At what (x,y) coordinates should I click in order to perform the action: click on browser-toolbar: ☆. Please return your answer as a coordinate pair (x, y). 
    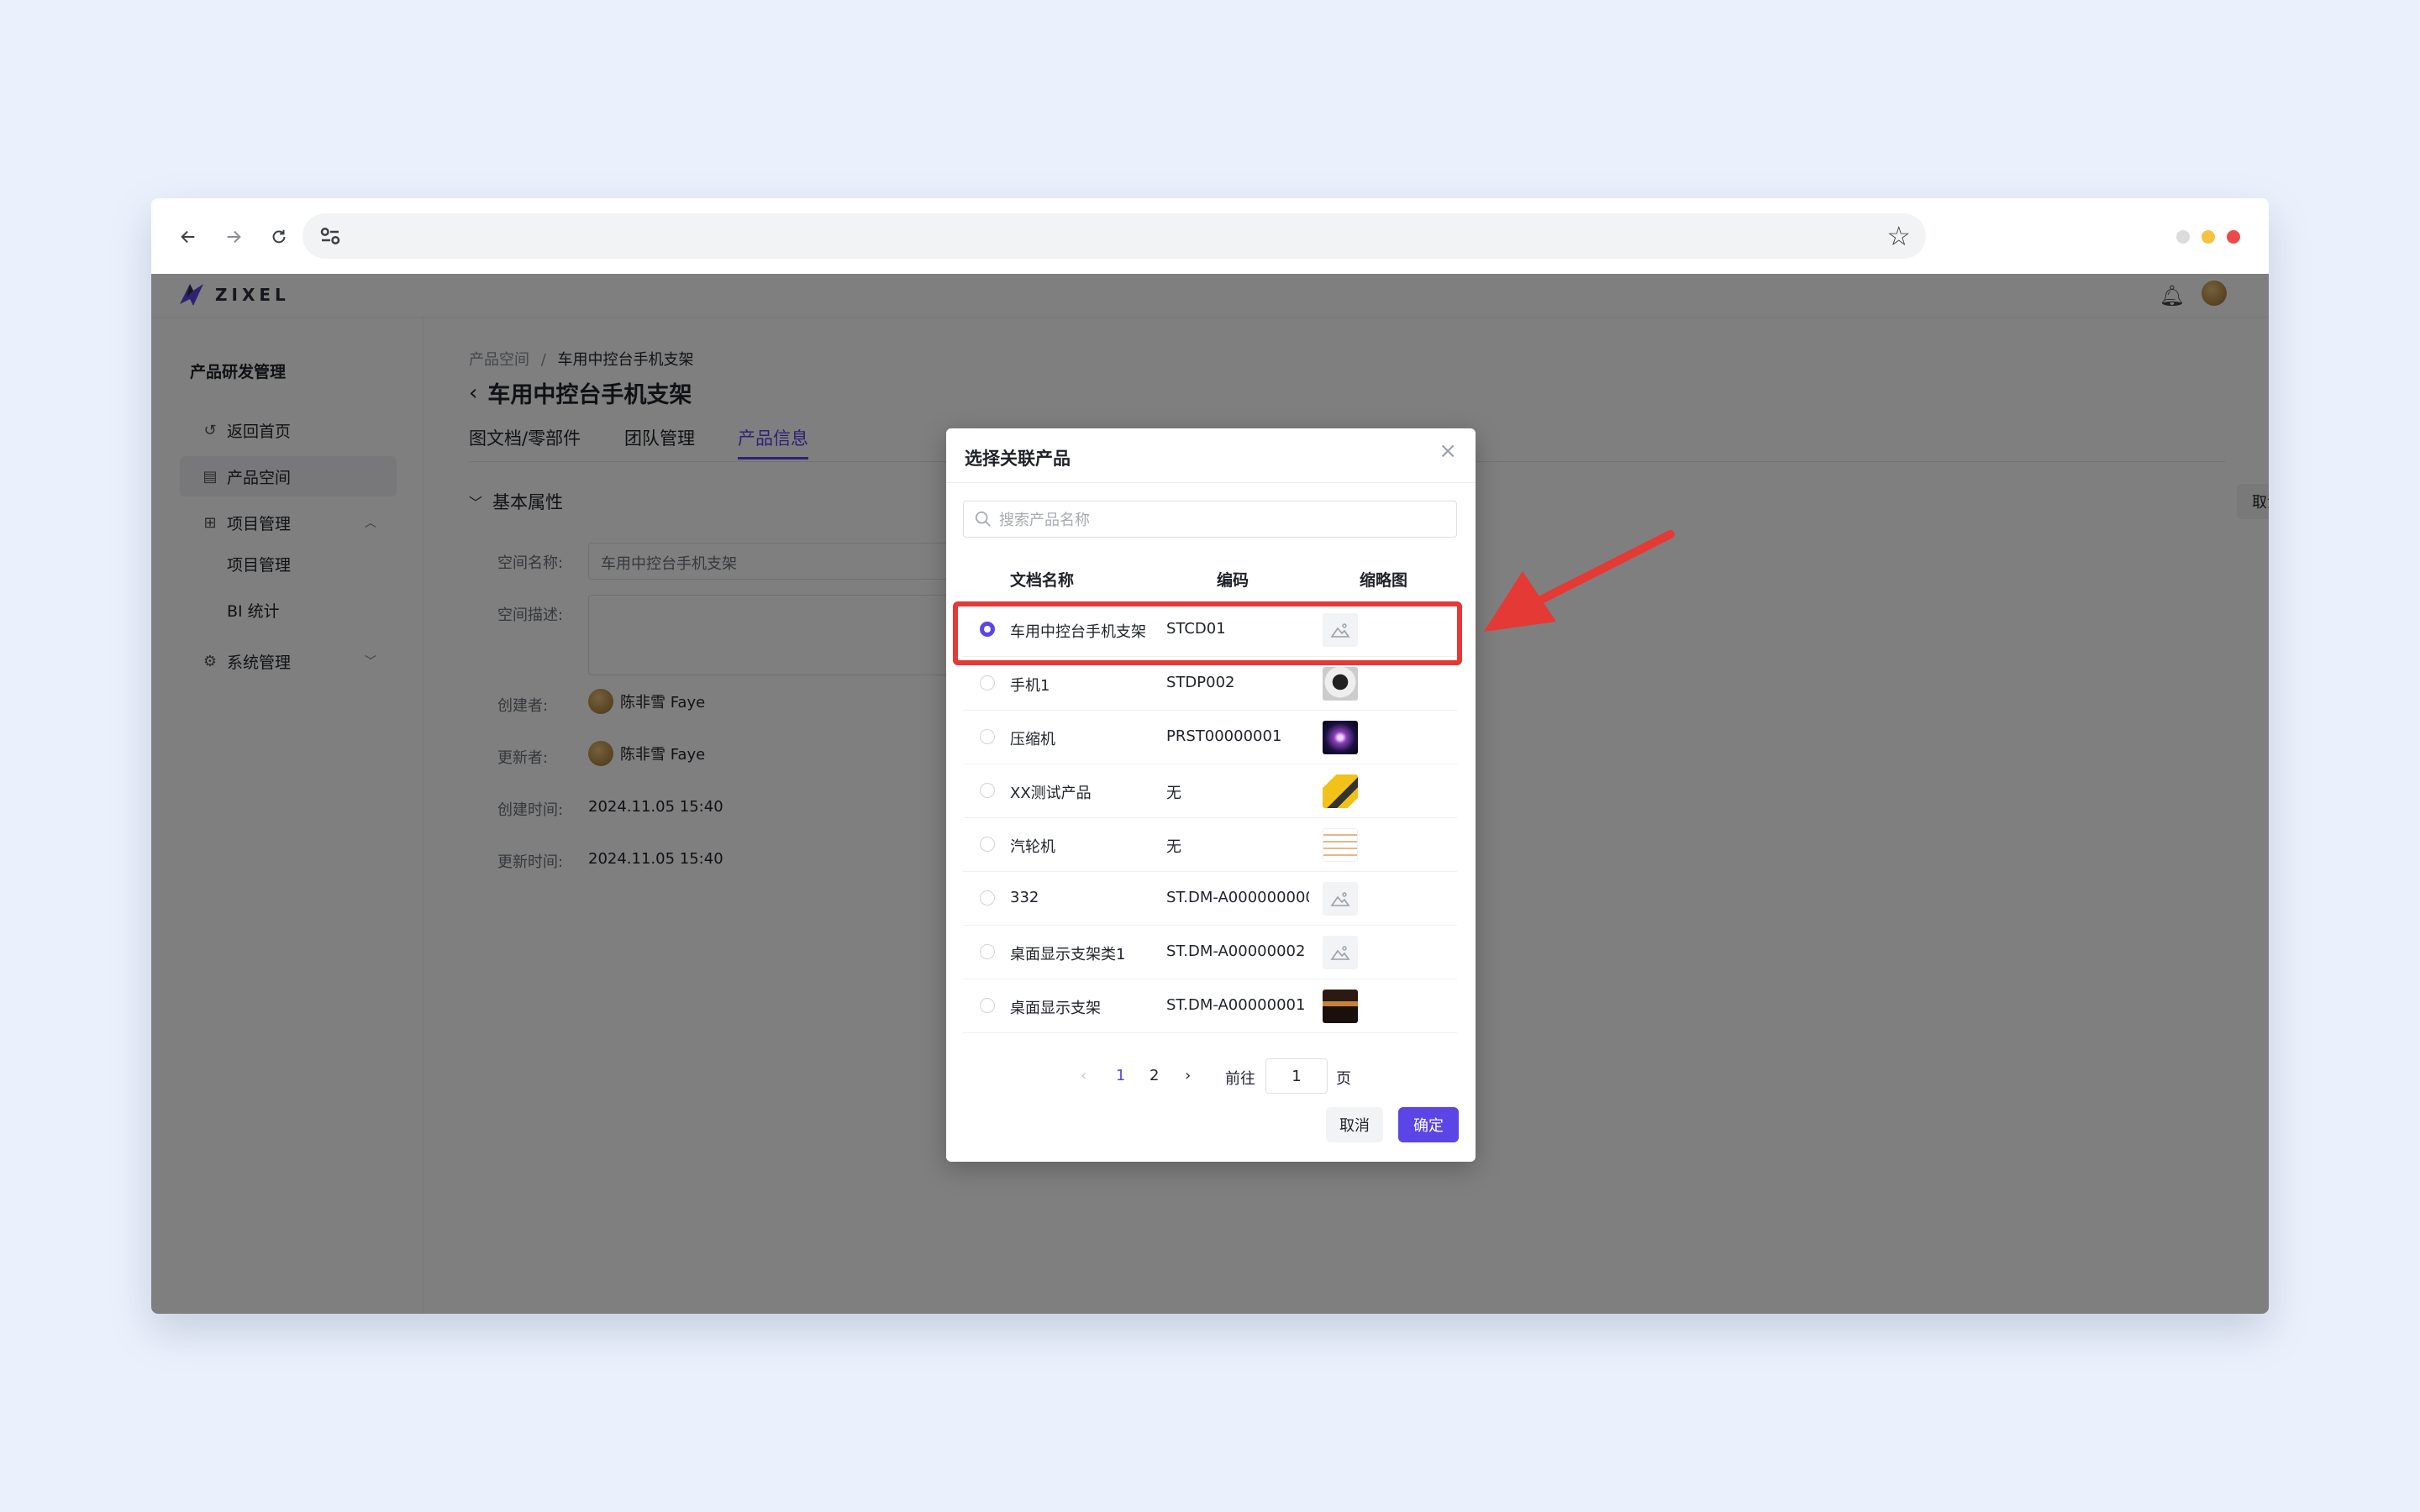
    Looking at the image, I should click on (1210, 236).